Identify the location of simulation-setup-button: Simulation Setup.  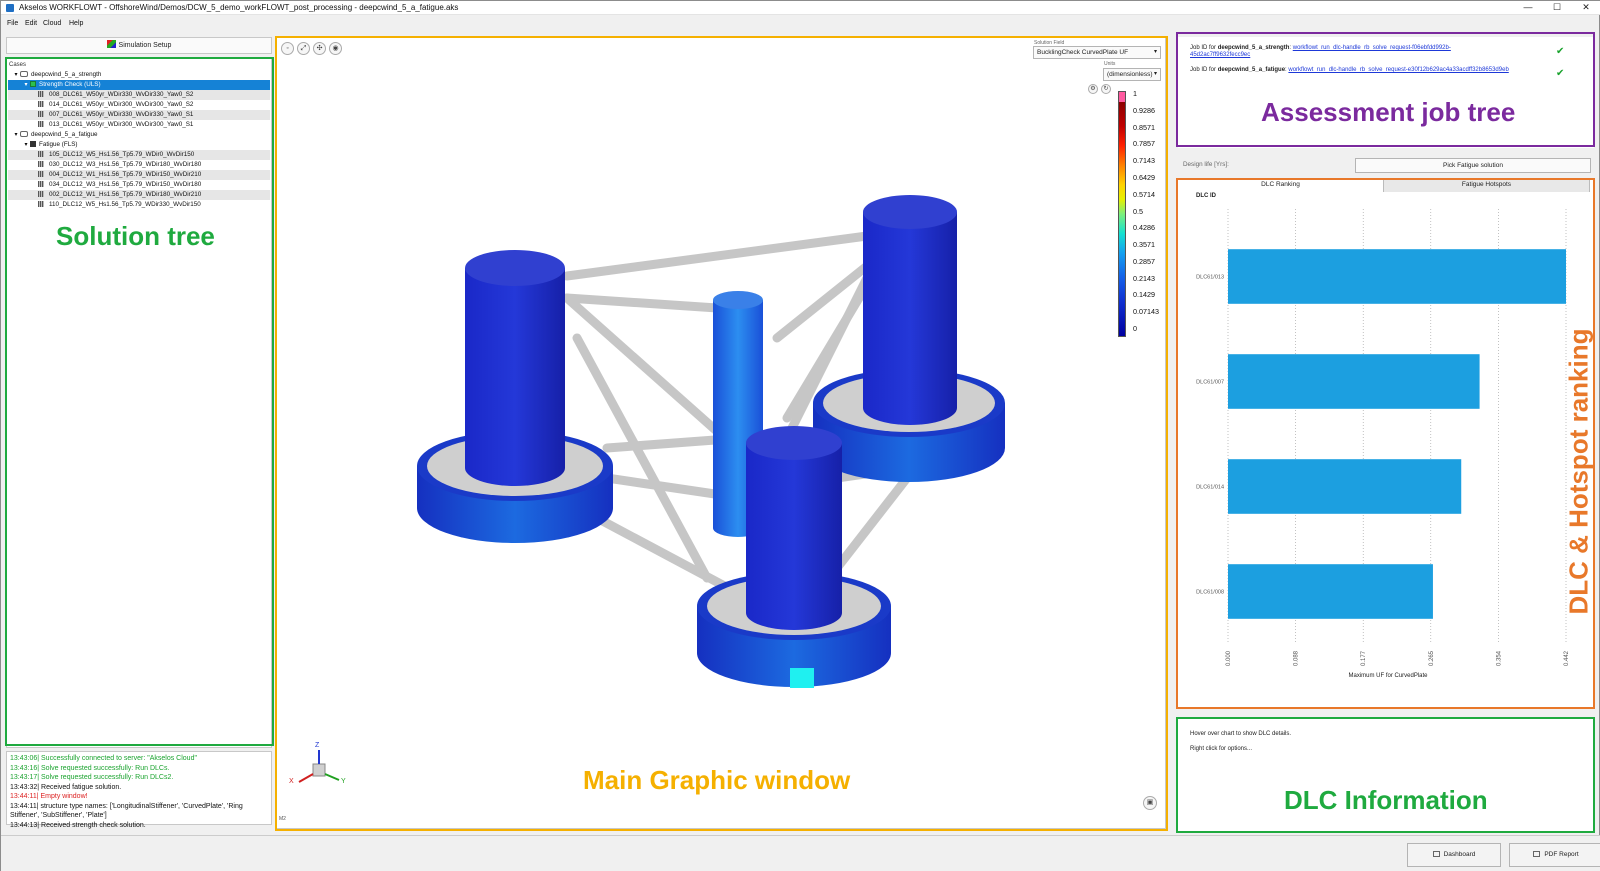
(139, 45).